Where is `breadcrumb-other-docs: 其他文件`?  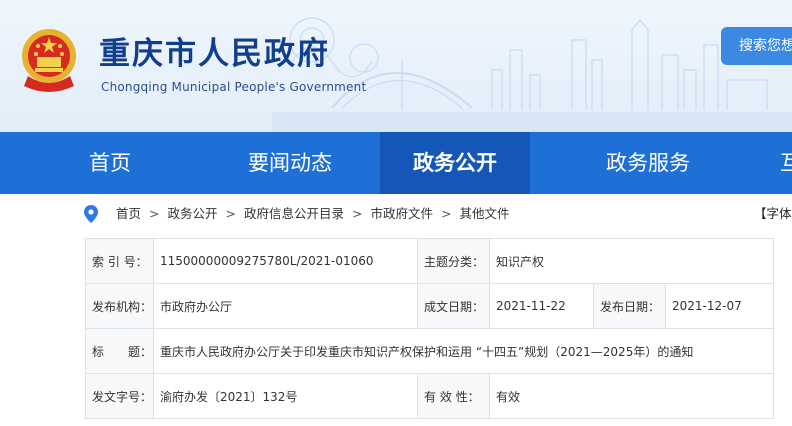 breadcrumb-other-docs: 其他文件 is located at coordinates (485, 213).